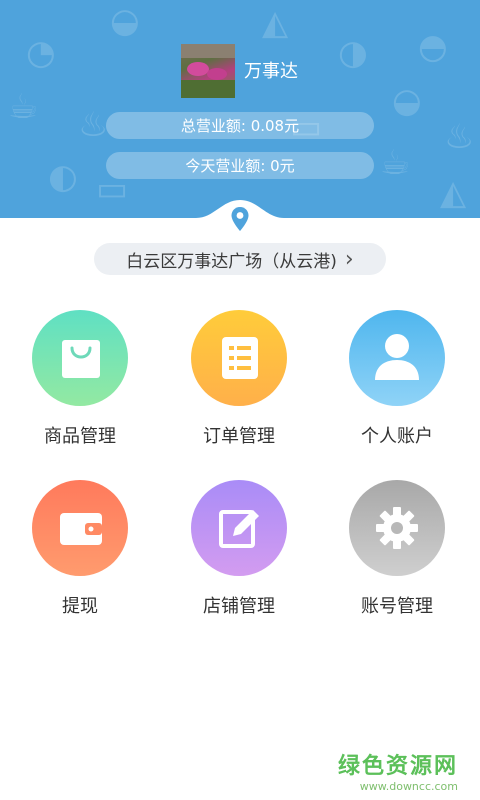 This screenshot has height=800, width=480. What do you see at coordinates (41, 53) in the screenshot?
I see `burger-icon: ◔` at bounding box center [41, 53].